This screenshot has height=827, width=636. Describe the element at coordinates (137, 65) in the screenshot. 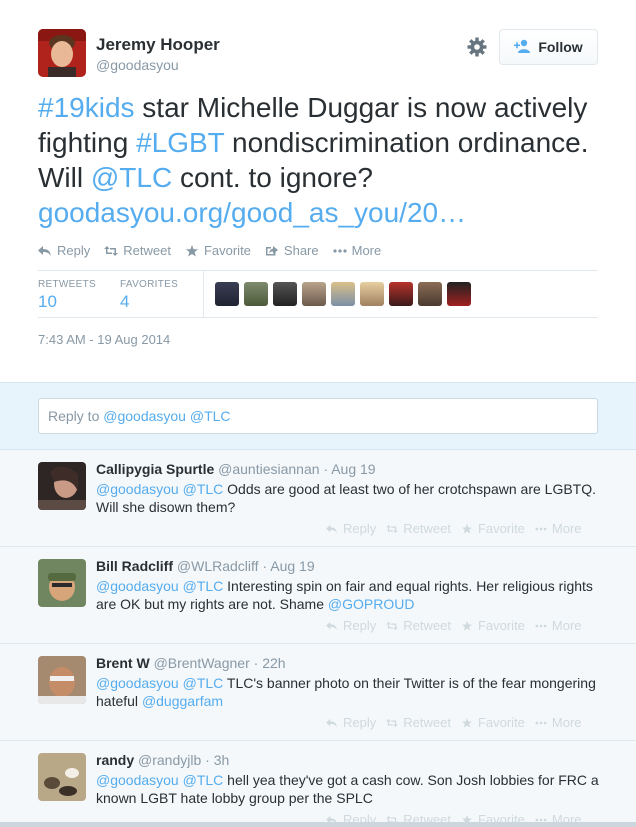

I see `author-handle: @goodasyou` at that location.